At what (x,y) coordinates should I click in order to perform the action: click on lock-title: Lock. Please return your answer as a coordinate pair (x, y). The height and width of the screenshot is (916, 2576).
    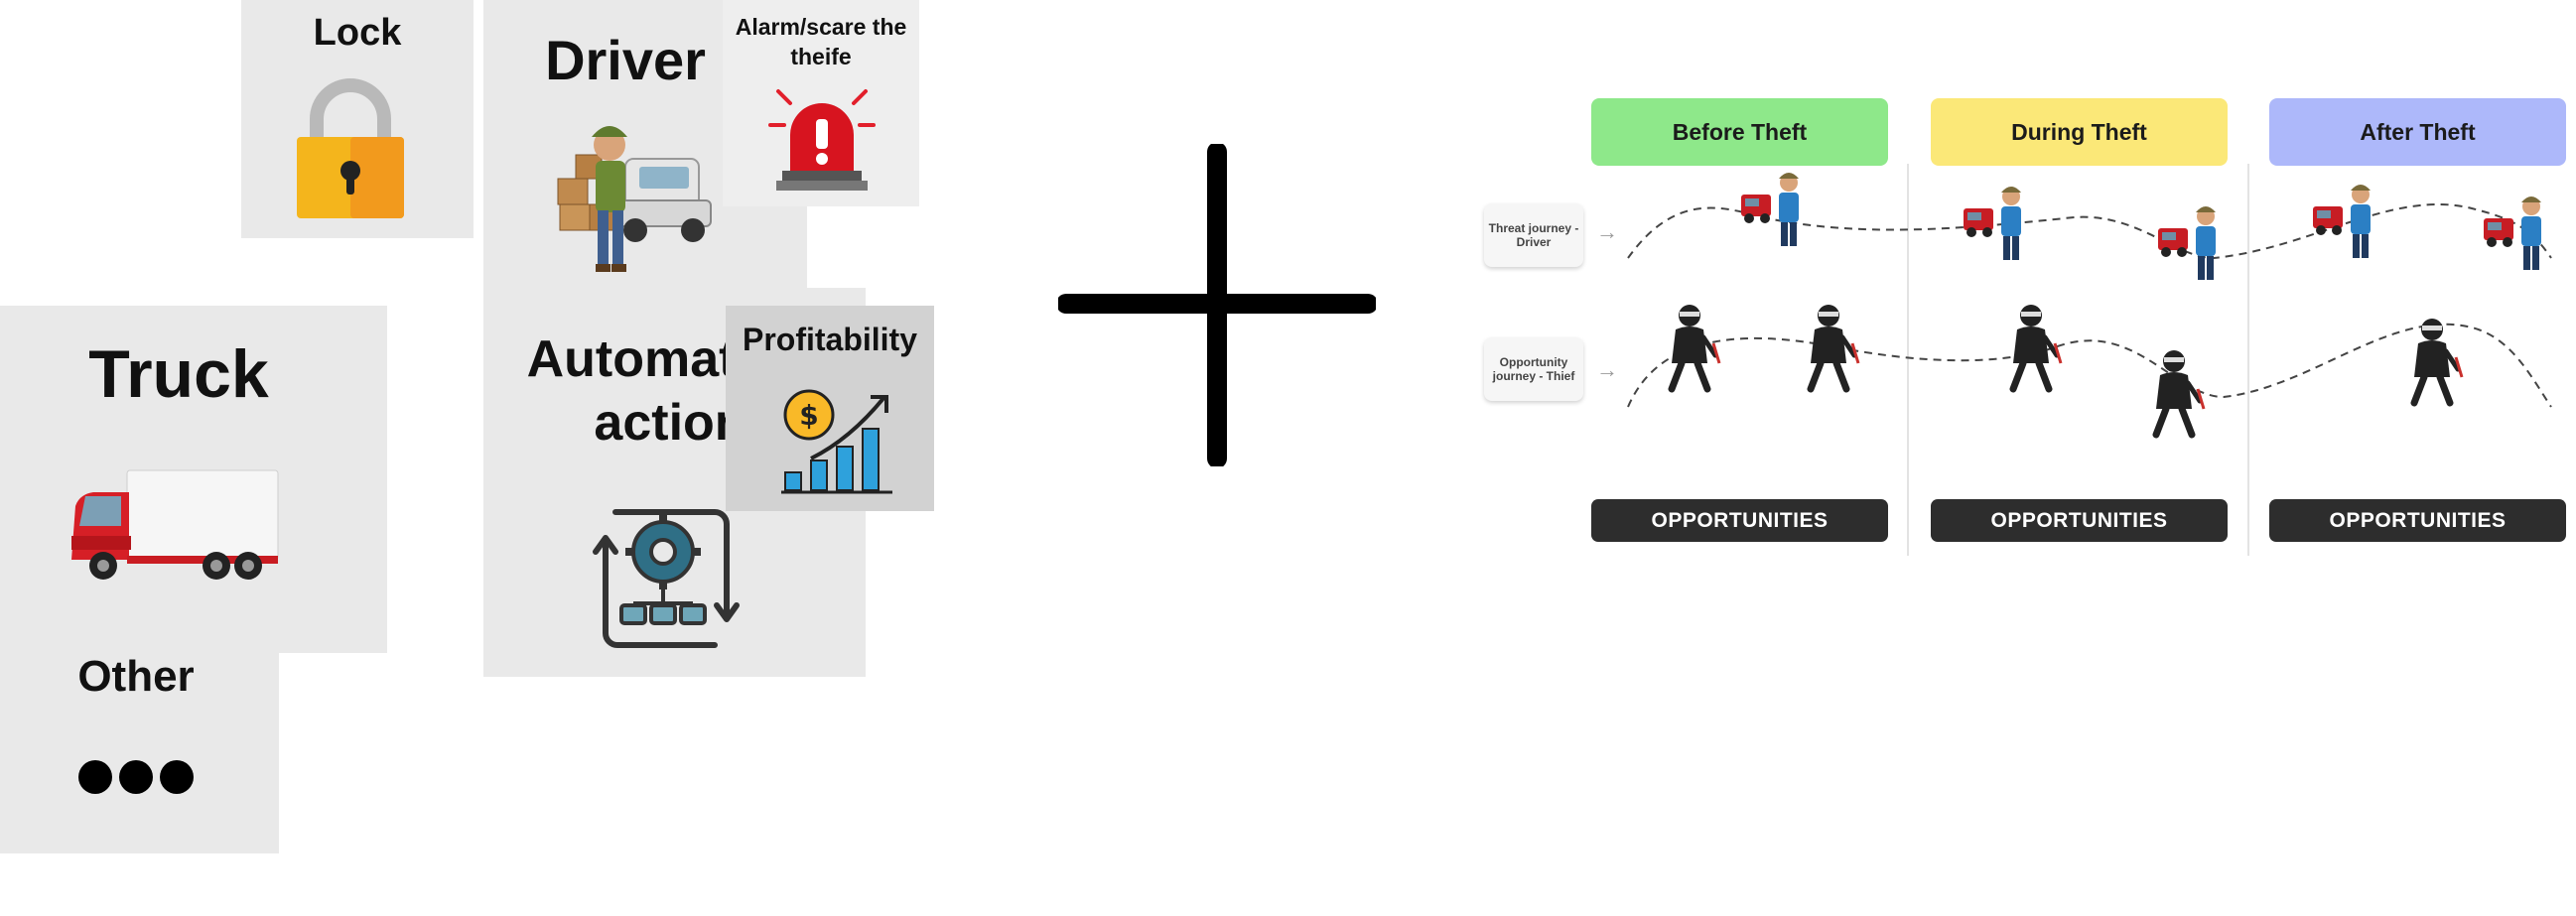
    Looking at the image, I should click on (357, 33).